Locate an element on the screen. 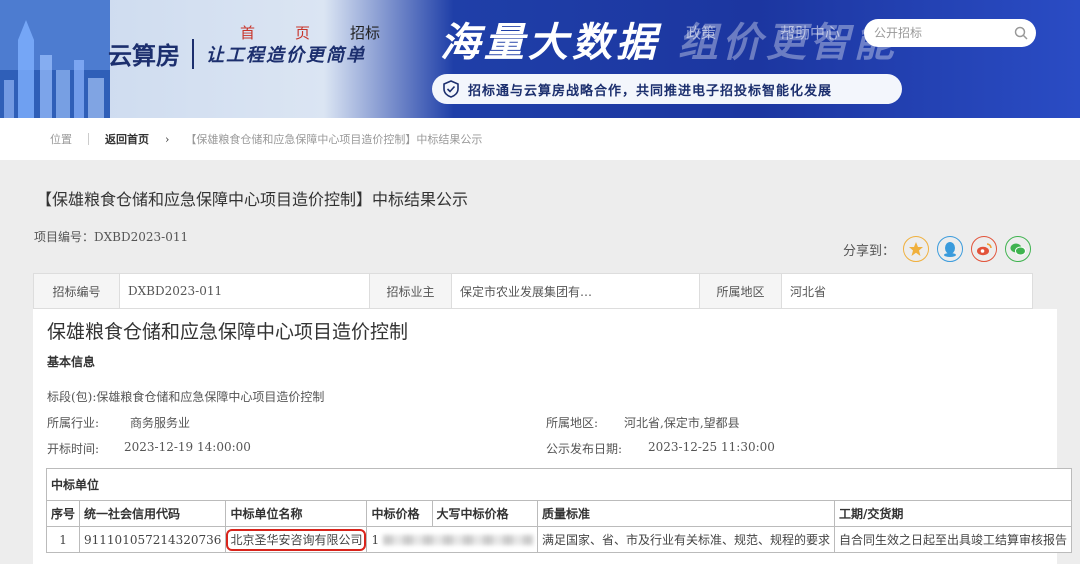 This screenshot has height=564, width=1080. headline-main: 海量大数据 is located at coordinates (550, 43).